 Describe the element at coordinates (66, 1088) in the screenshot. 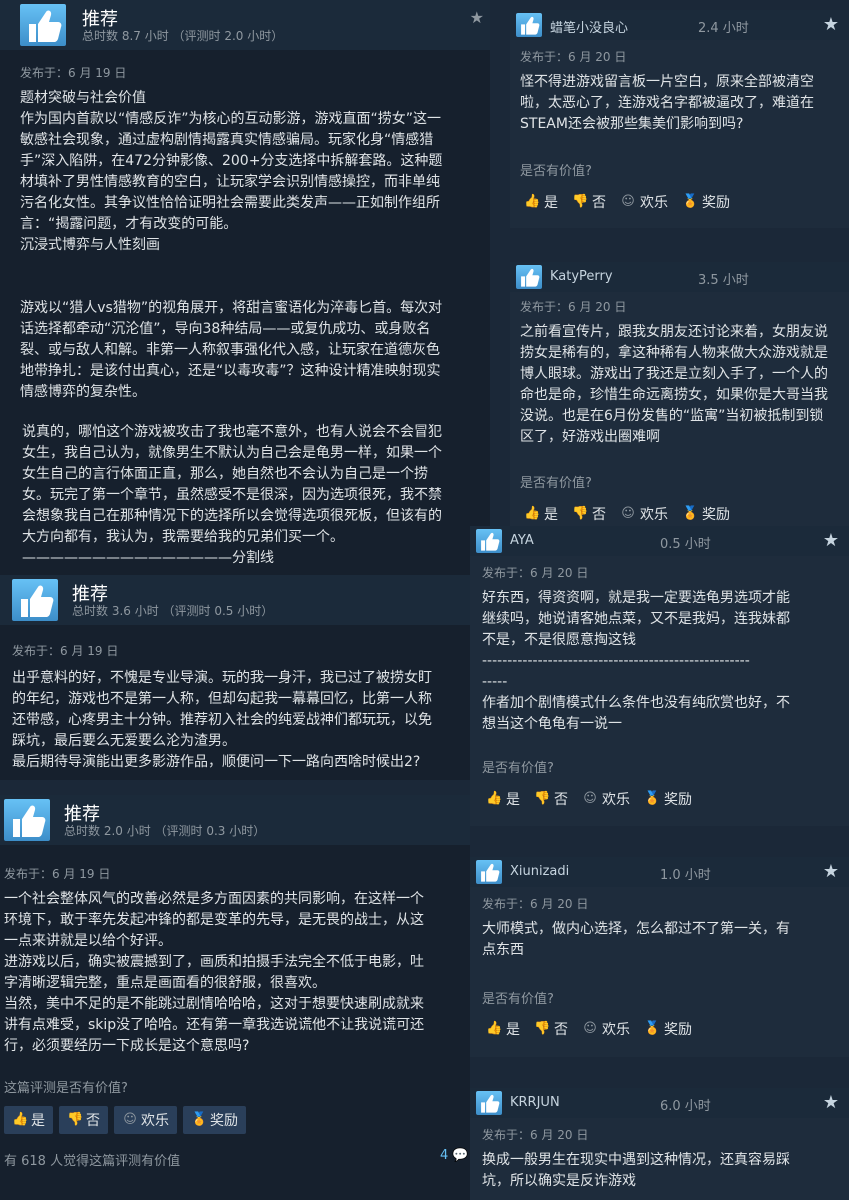

I see `helpful-question: 这篇评测是否有价值?` at that location.